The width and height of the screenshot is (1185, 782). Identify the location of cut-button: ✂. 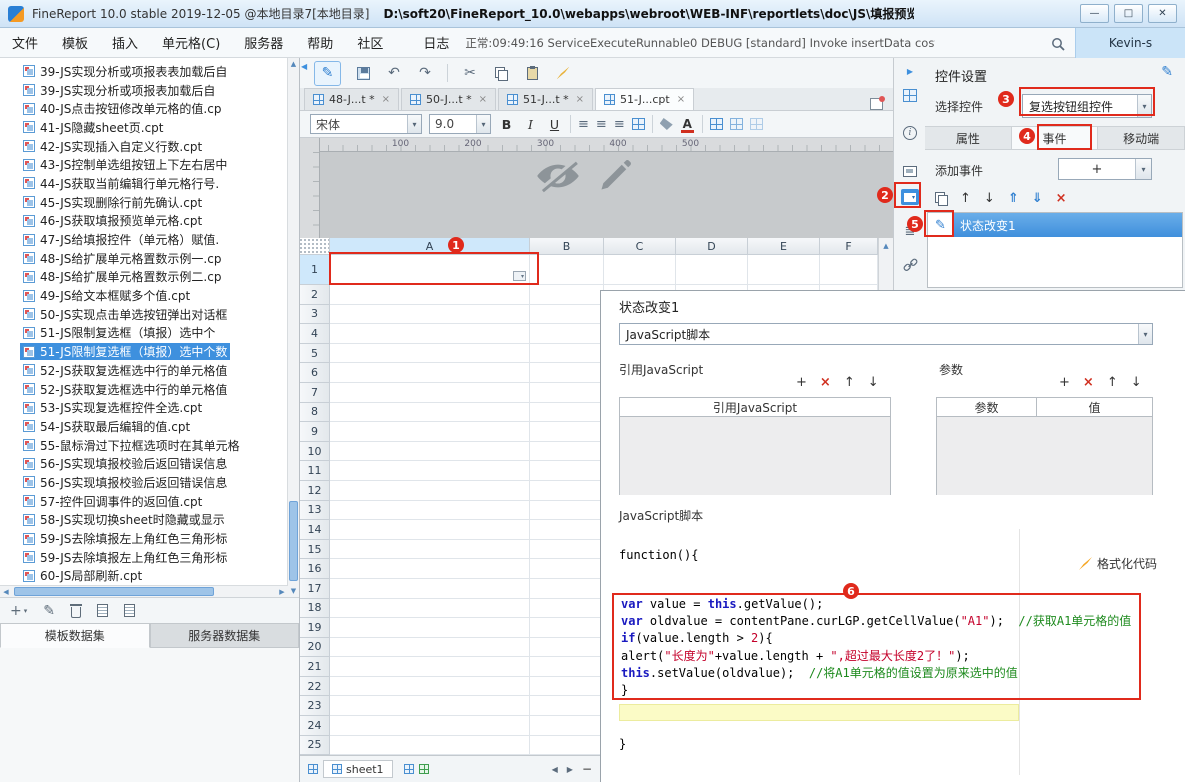
(470, 73).